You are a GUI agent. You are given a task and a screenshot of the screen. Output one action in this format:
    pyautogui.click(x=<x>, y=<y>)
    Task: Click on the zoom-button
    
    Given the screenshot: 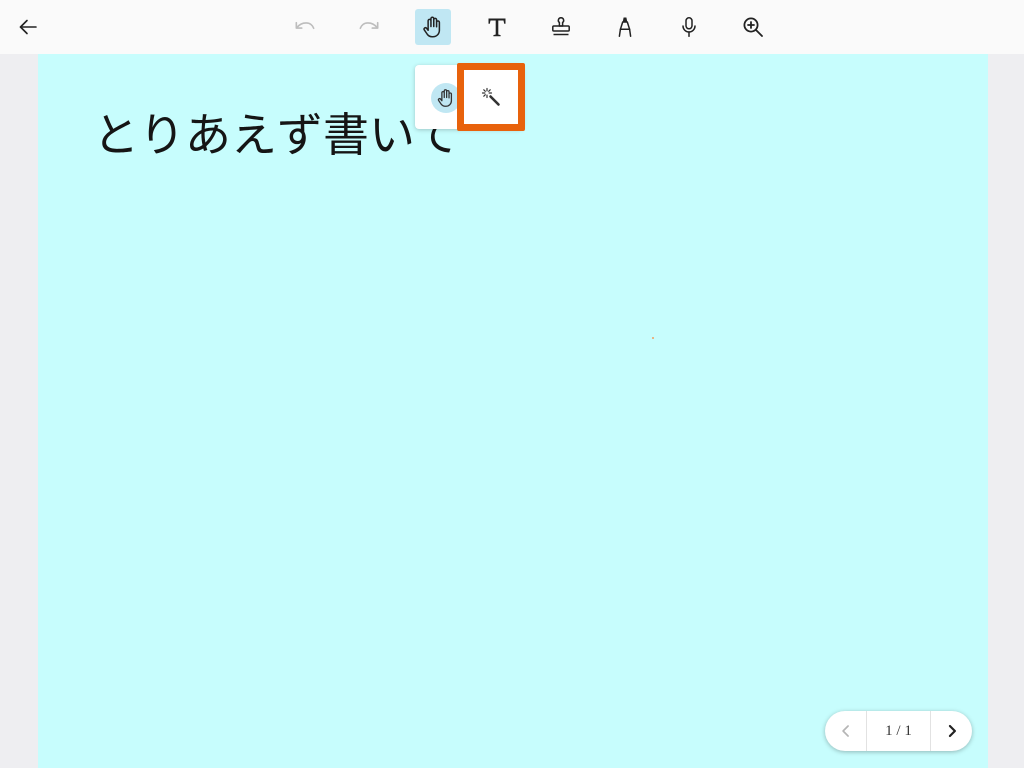 What is the action you would take?
    pyautogui.click(x=753, y=27)
    